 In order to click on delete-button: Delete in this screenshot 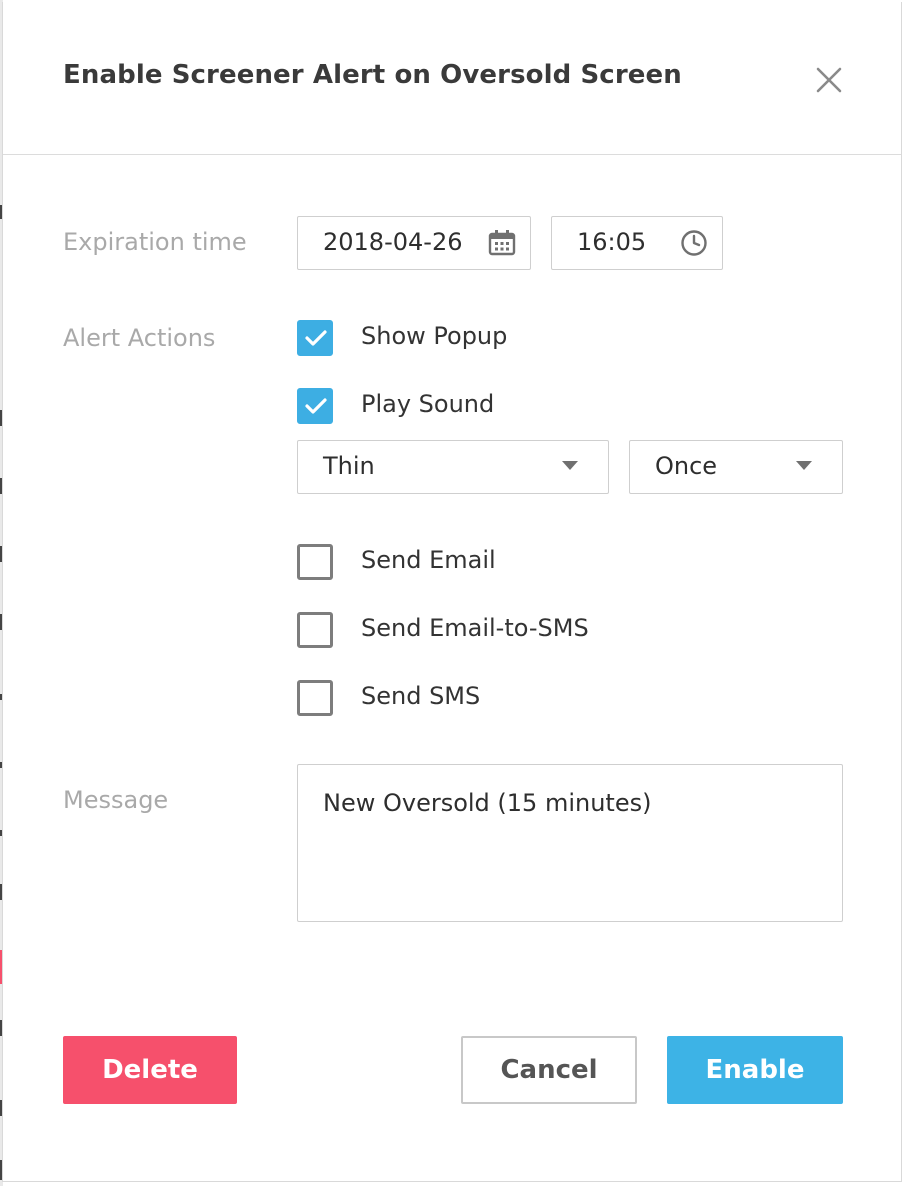, I will do `click(150, 1070)`.